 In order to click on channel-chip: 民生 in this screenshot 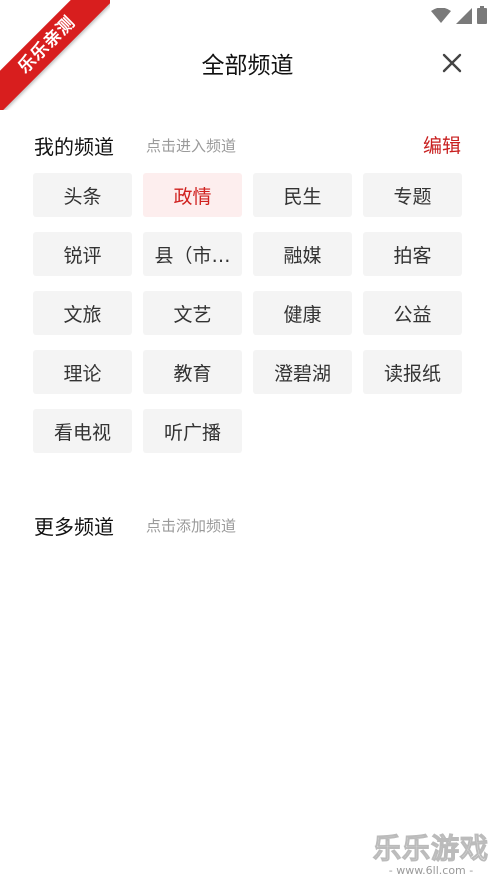, I will do `click(302, 195)`.